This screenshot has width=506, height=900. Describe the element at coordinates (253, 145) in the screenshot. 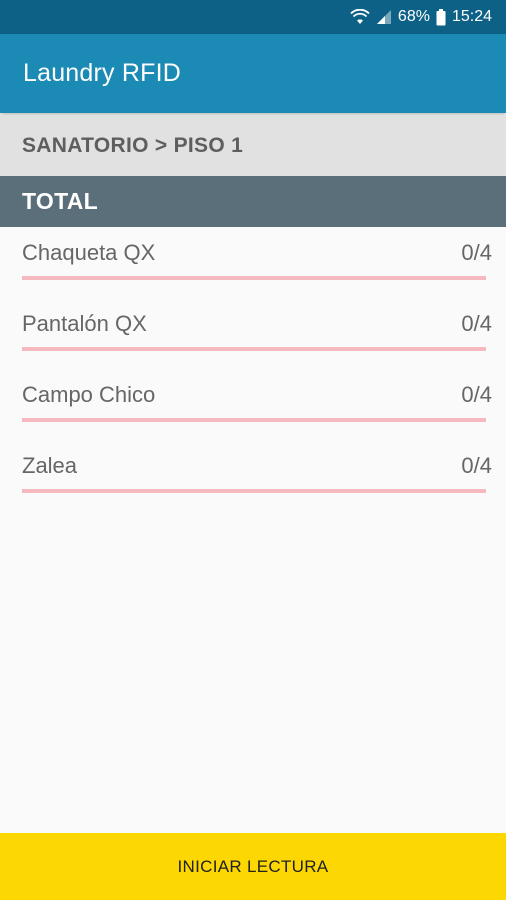

I see `breadcrumb: SANATORIO > PISO 1` at that location.